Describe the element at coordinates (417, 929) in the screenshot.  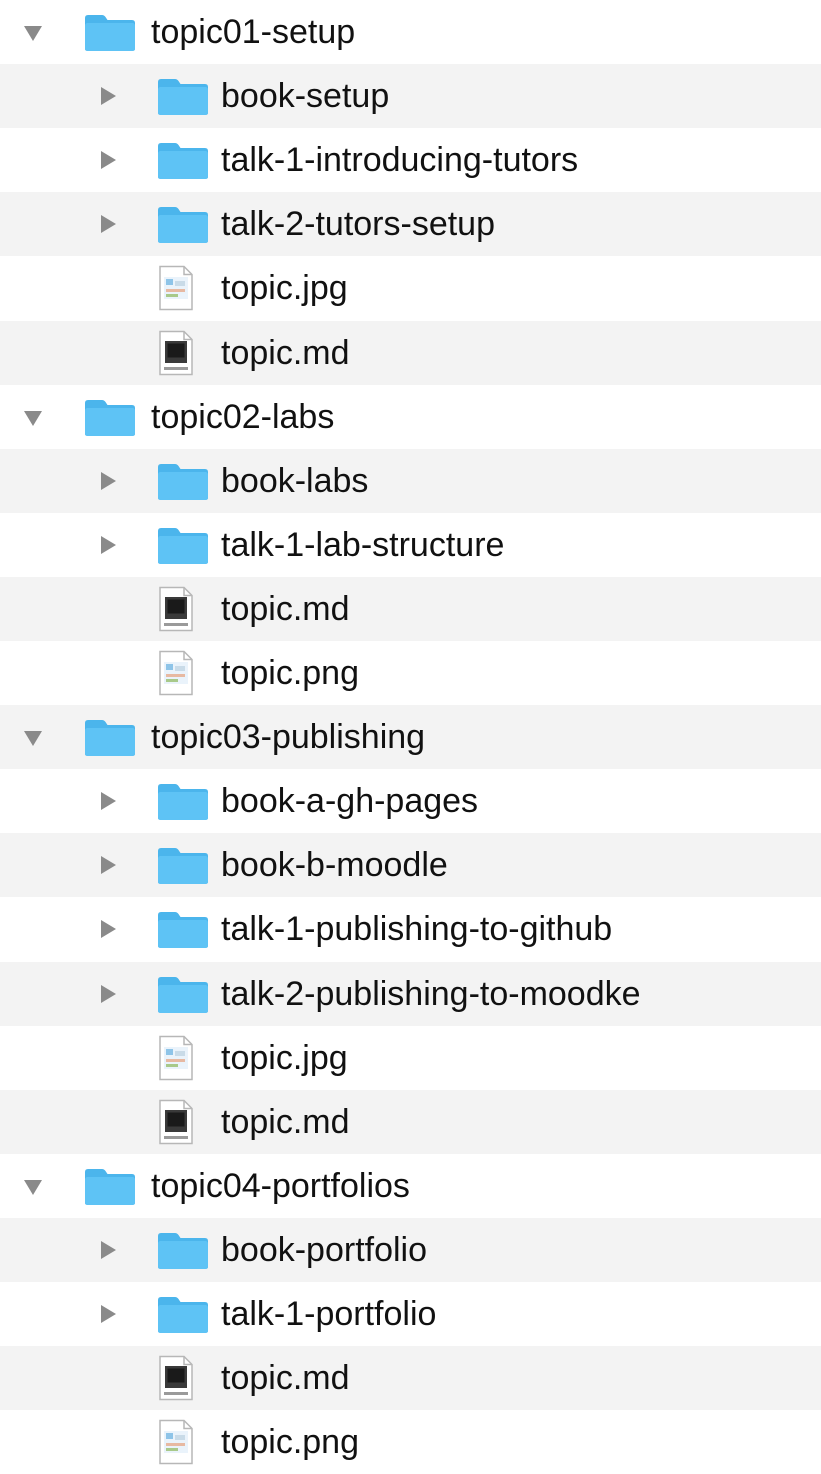
I see `item-label: talk-1-publishing-to-github` at that location.